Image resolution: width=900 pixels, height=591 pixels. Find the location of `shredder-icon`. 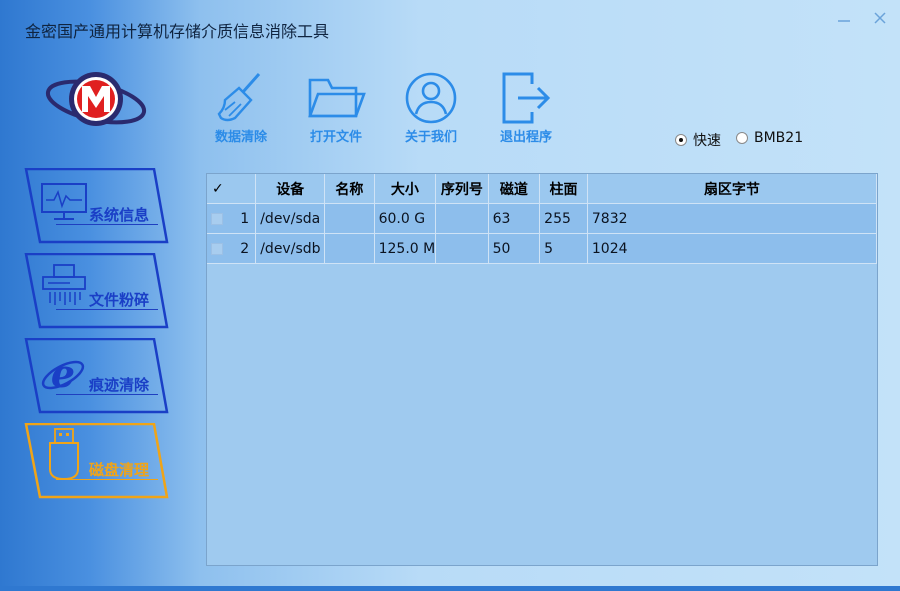

shredder-icon is located at coordinates (64, 284).